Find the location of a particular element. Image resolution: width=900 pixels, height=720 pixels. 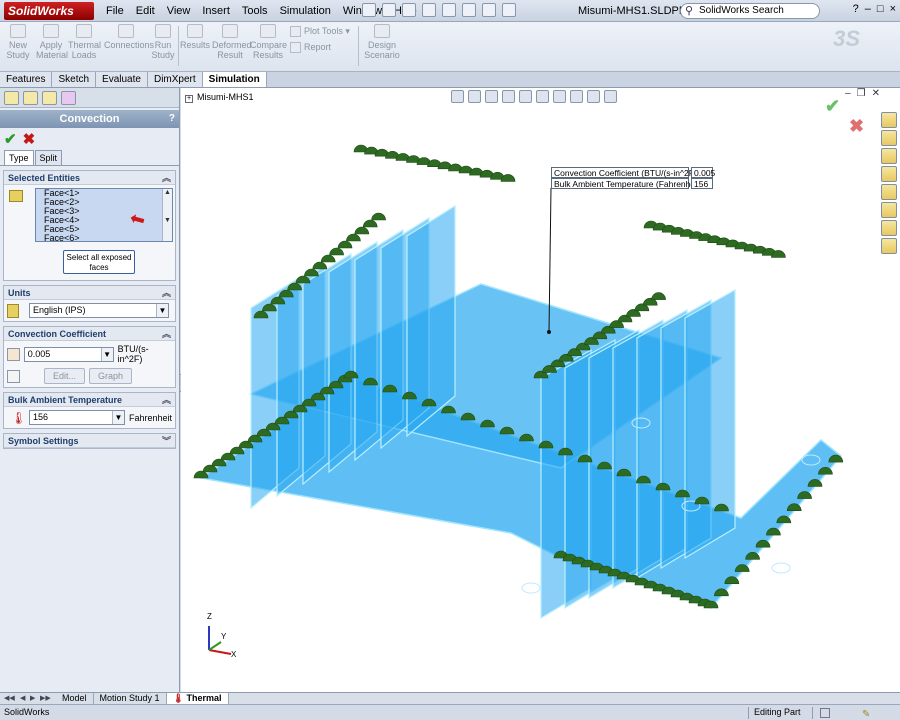

file-explorer-icon is located at coordinates (889, 156).